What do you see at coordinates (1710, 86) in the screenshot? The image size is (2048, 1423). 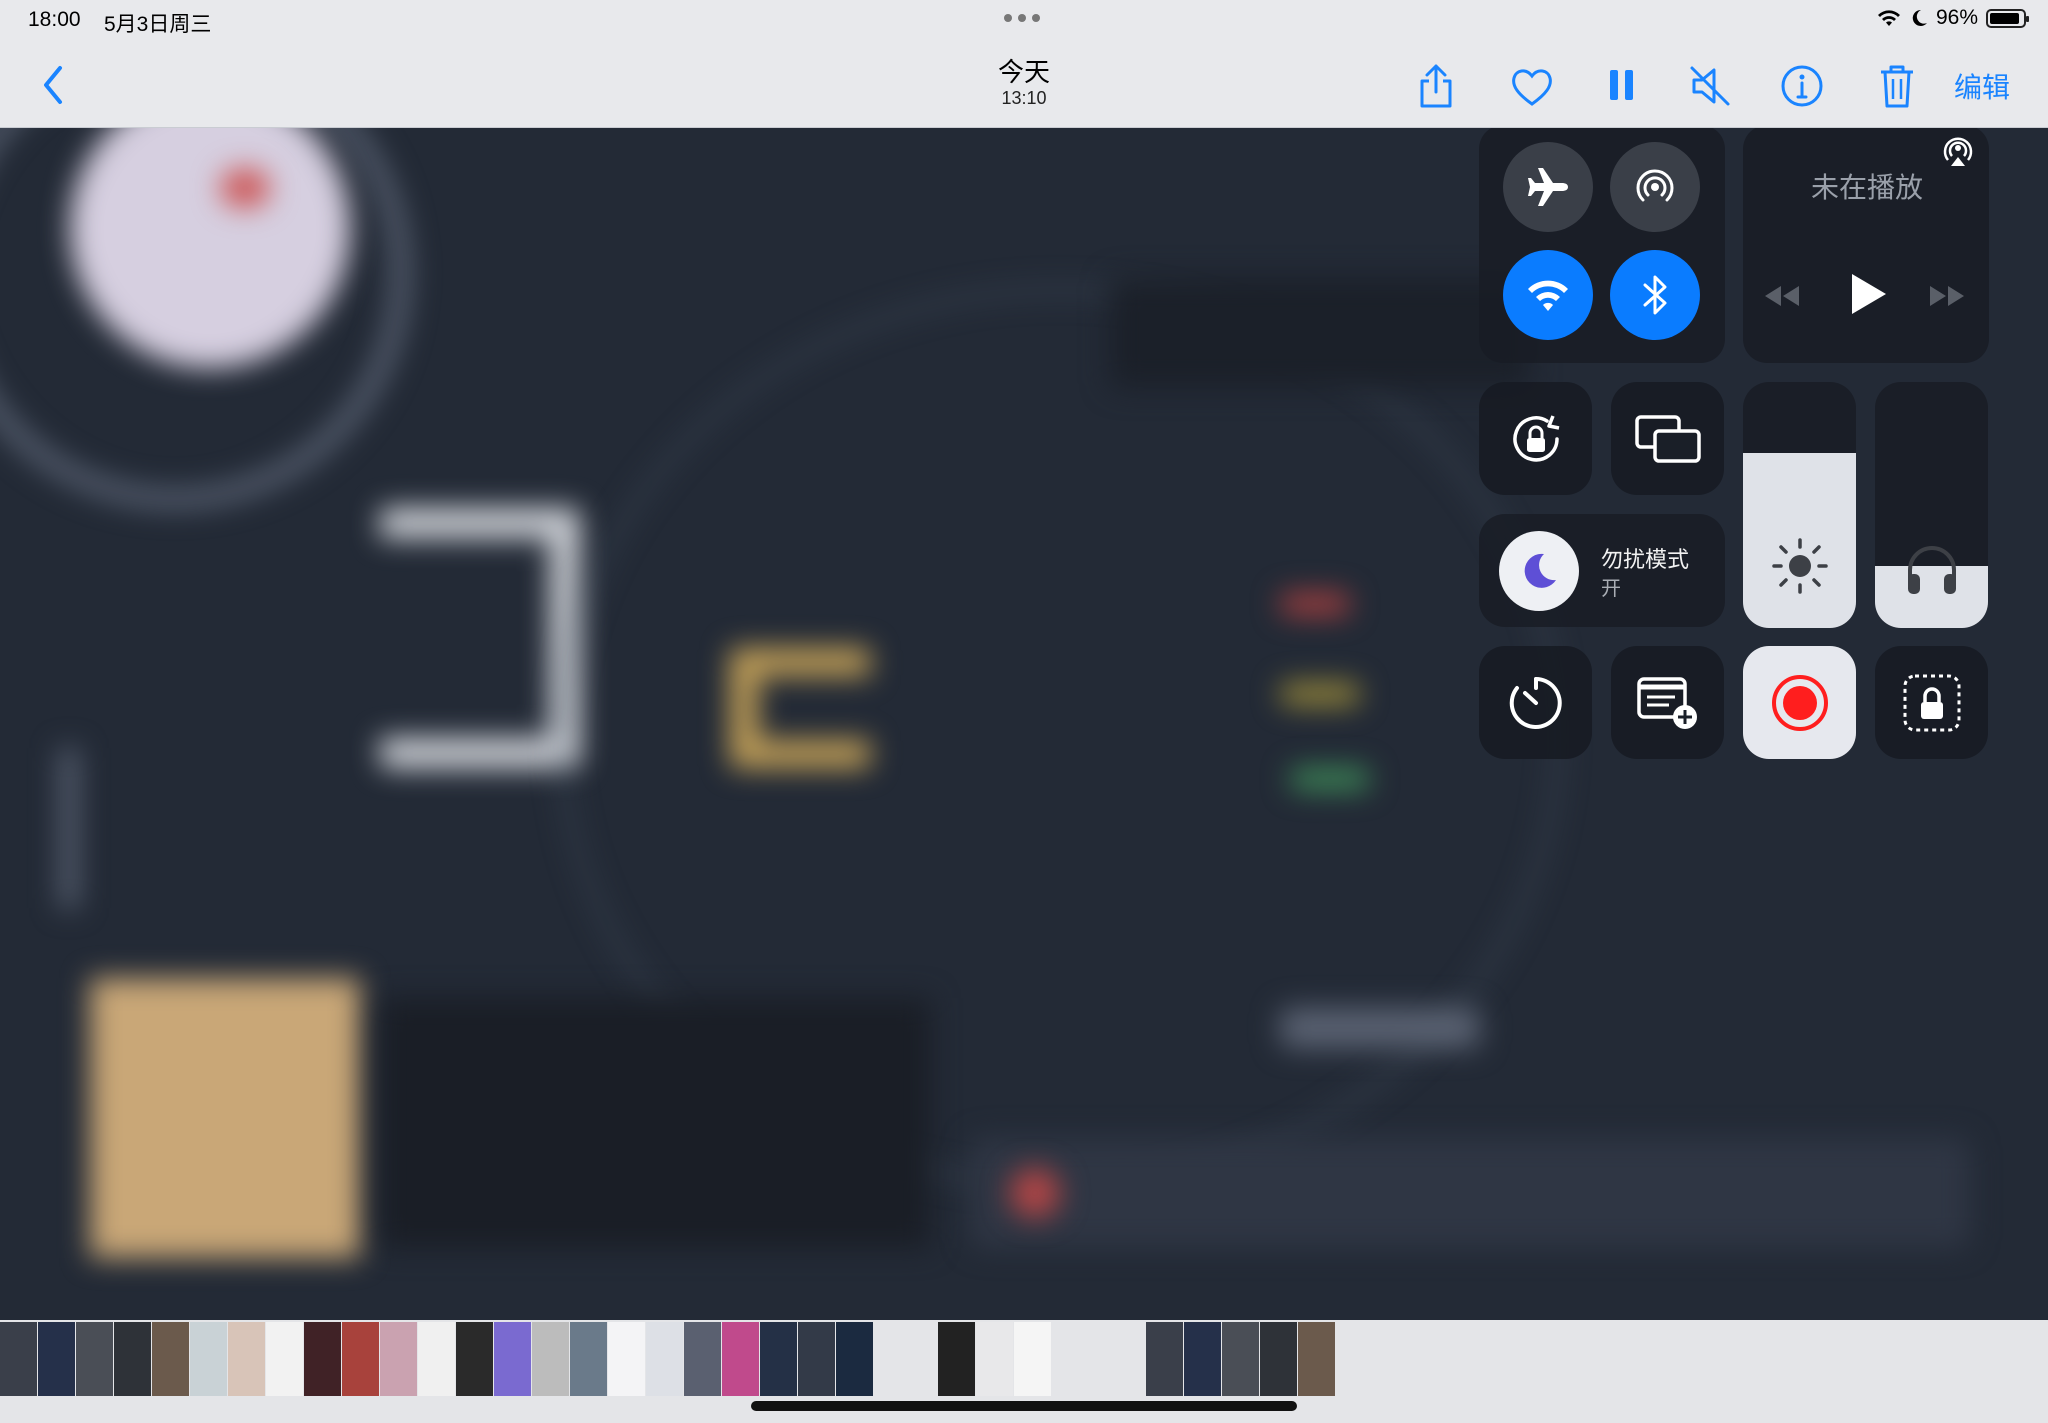 I see `mute-icon` at bounding box center [1710, 86].